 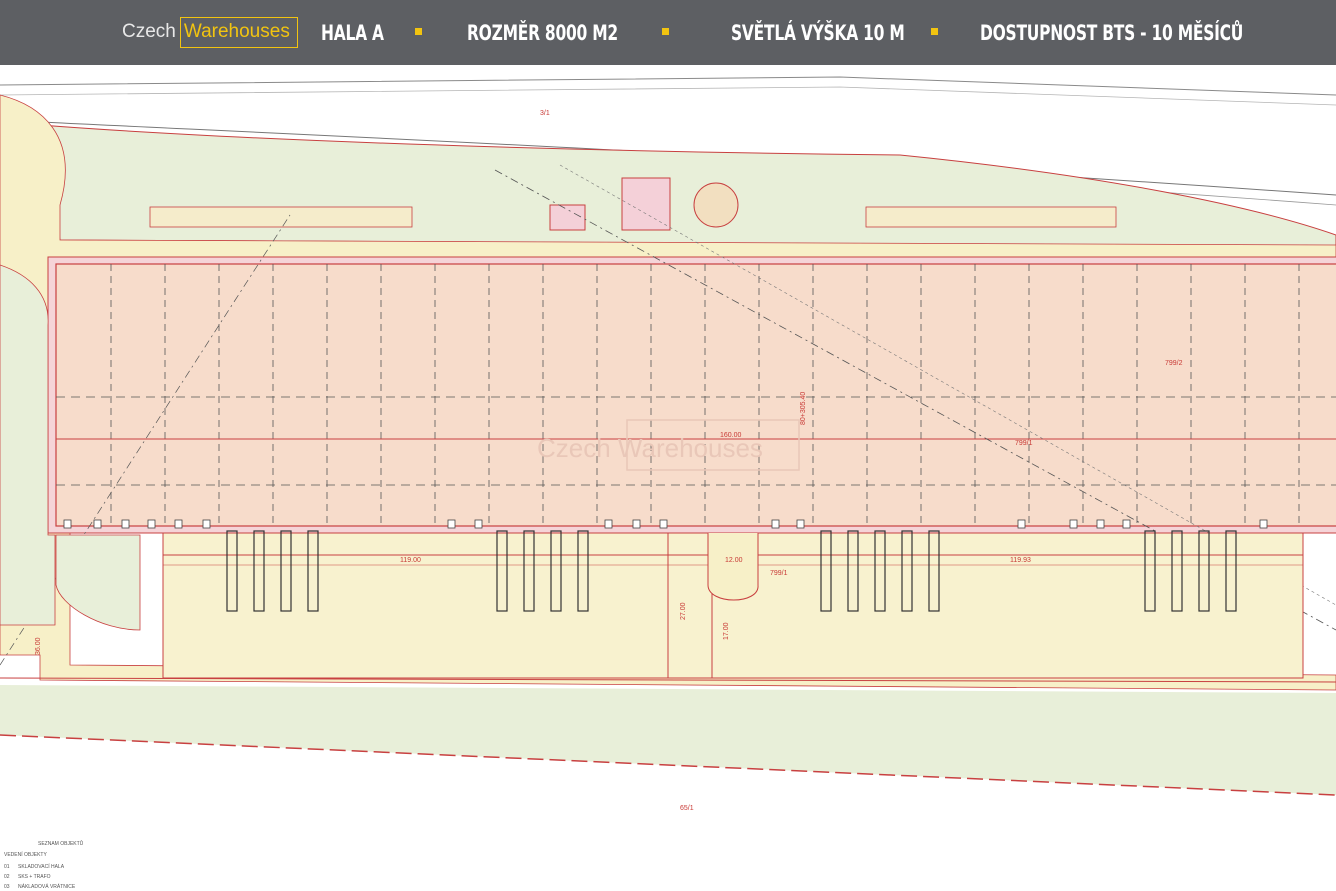 What do you see at coordinates (726, 631) in the screenshot?
I see `dimension-label: 17.00` at bounding box center [726, 631].